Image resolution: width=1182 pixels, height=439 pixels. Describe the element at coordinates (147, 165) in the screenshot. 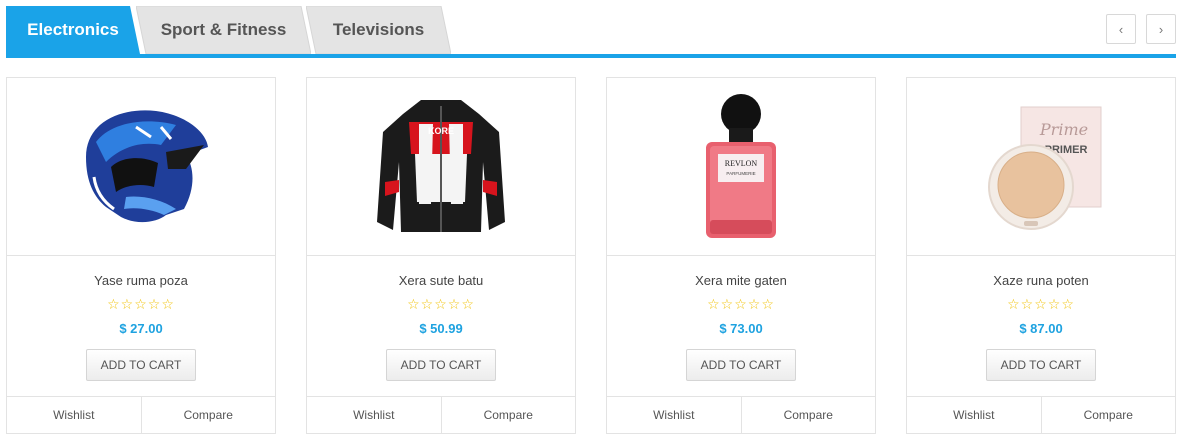

I see `helmet-image` at that location.